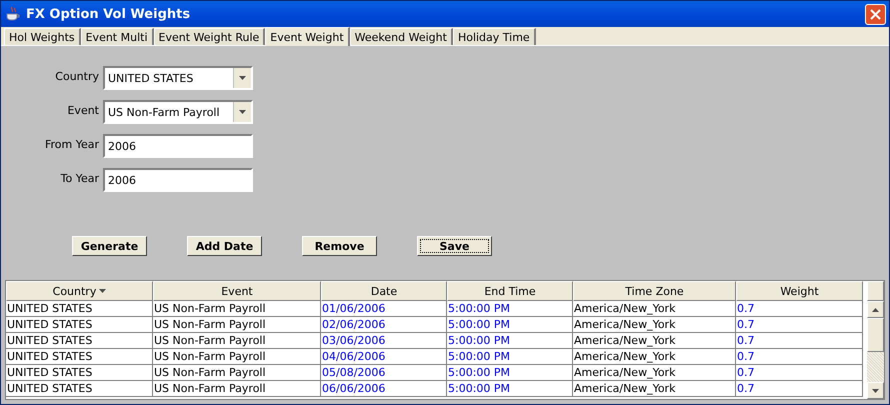  I want to click on column-header: Country, so click(79, 291).